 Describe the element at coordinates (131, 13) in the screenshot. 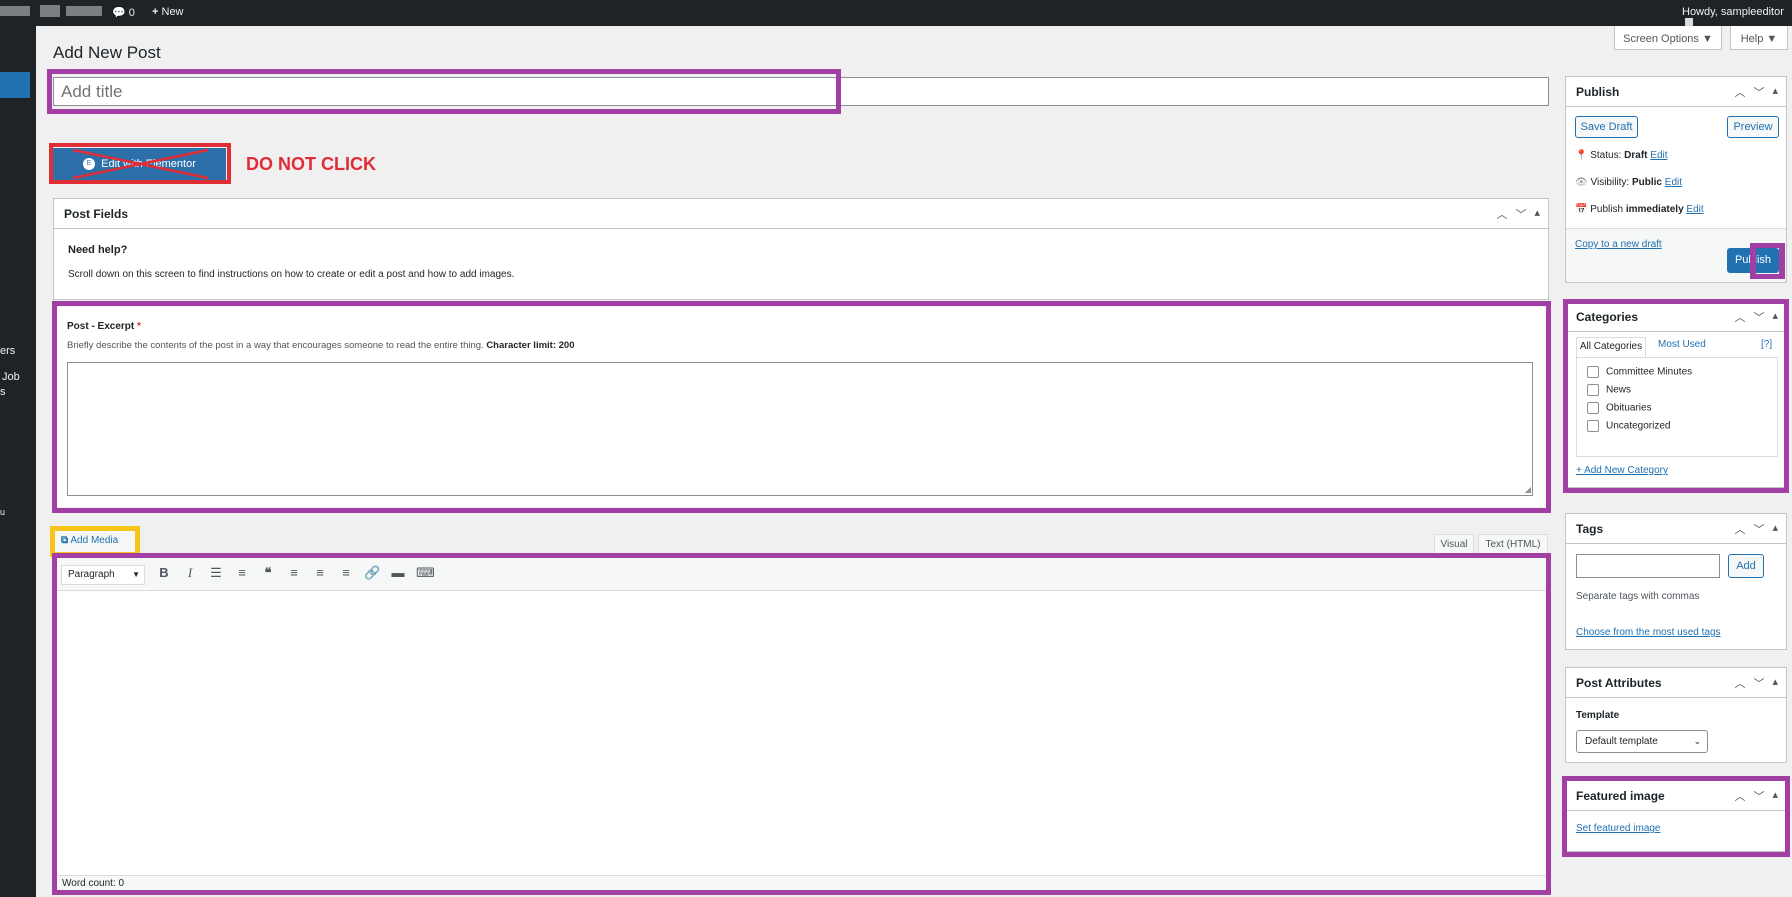

I see `comments-count: 0` at that location.